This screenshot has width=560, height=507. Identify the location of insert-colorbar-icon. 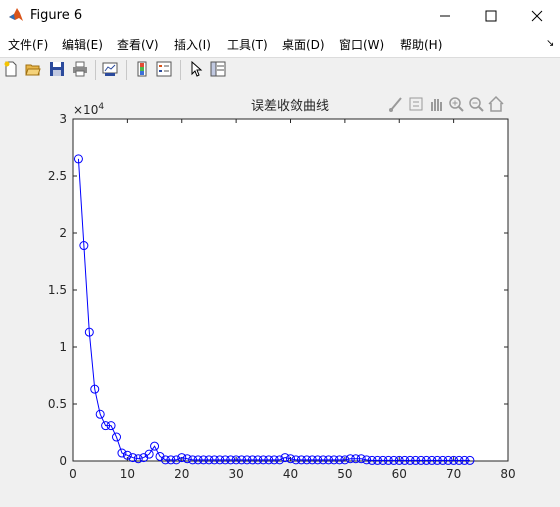
(142, 69).